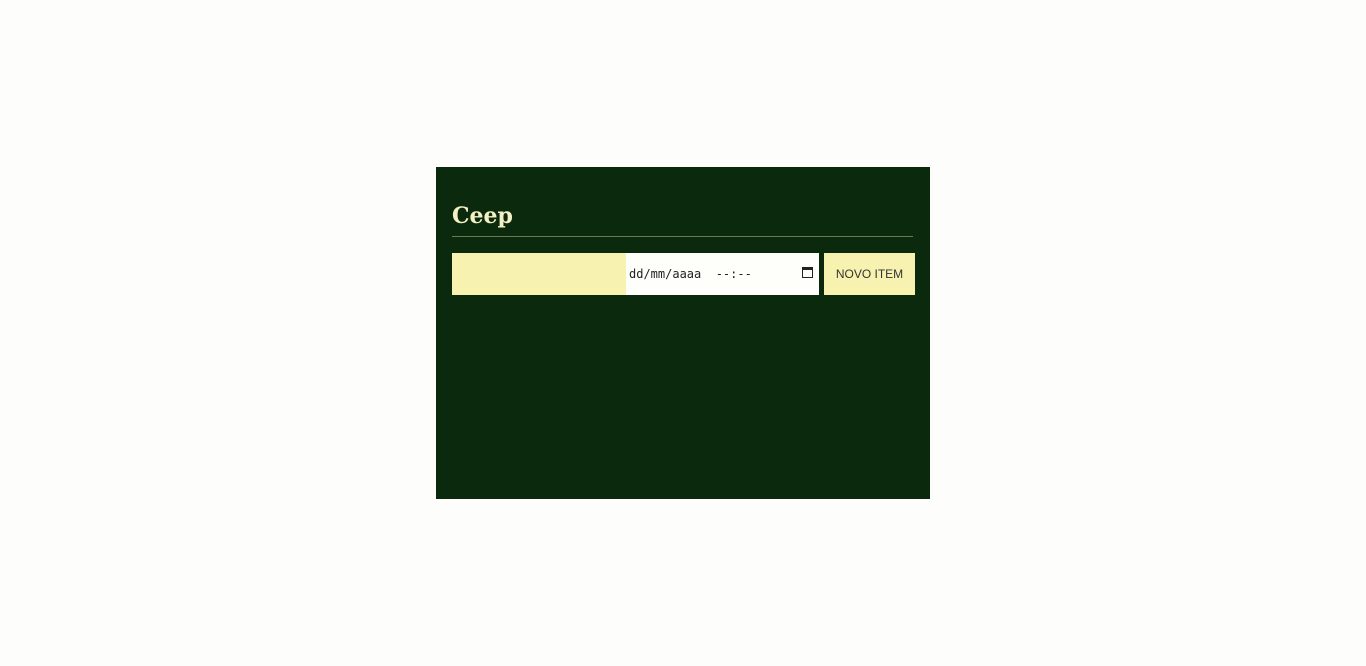 This screenshot has height=666, width=1366. I want to click on divider, so click(682, 236).